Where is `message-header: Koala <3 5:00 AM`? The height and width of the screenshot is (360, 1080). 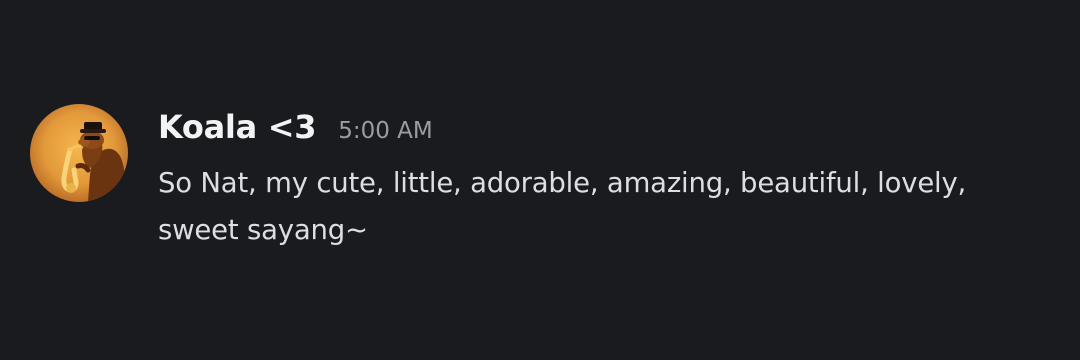
message-header: Koala <3 5:00 AM is located at coordinates (295, 132).